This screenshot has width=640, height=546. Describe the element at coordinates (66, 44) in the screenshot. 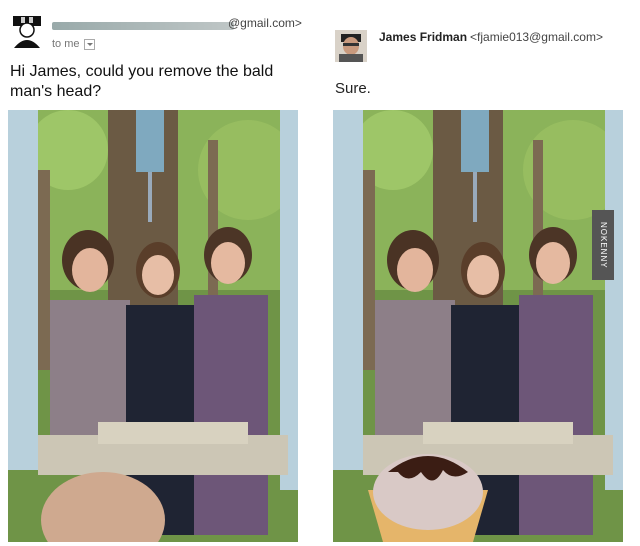

I see `to-me-label: to me` at that location.